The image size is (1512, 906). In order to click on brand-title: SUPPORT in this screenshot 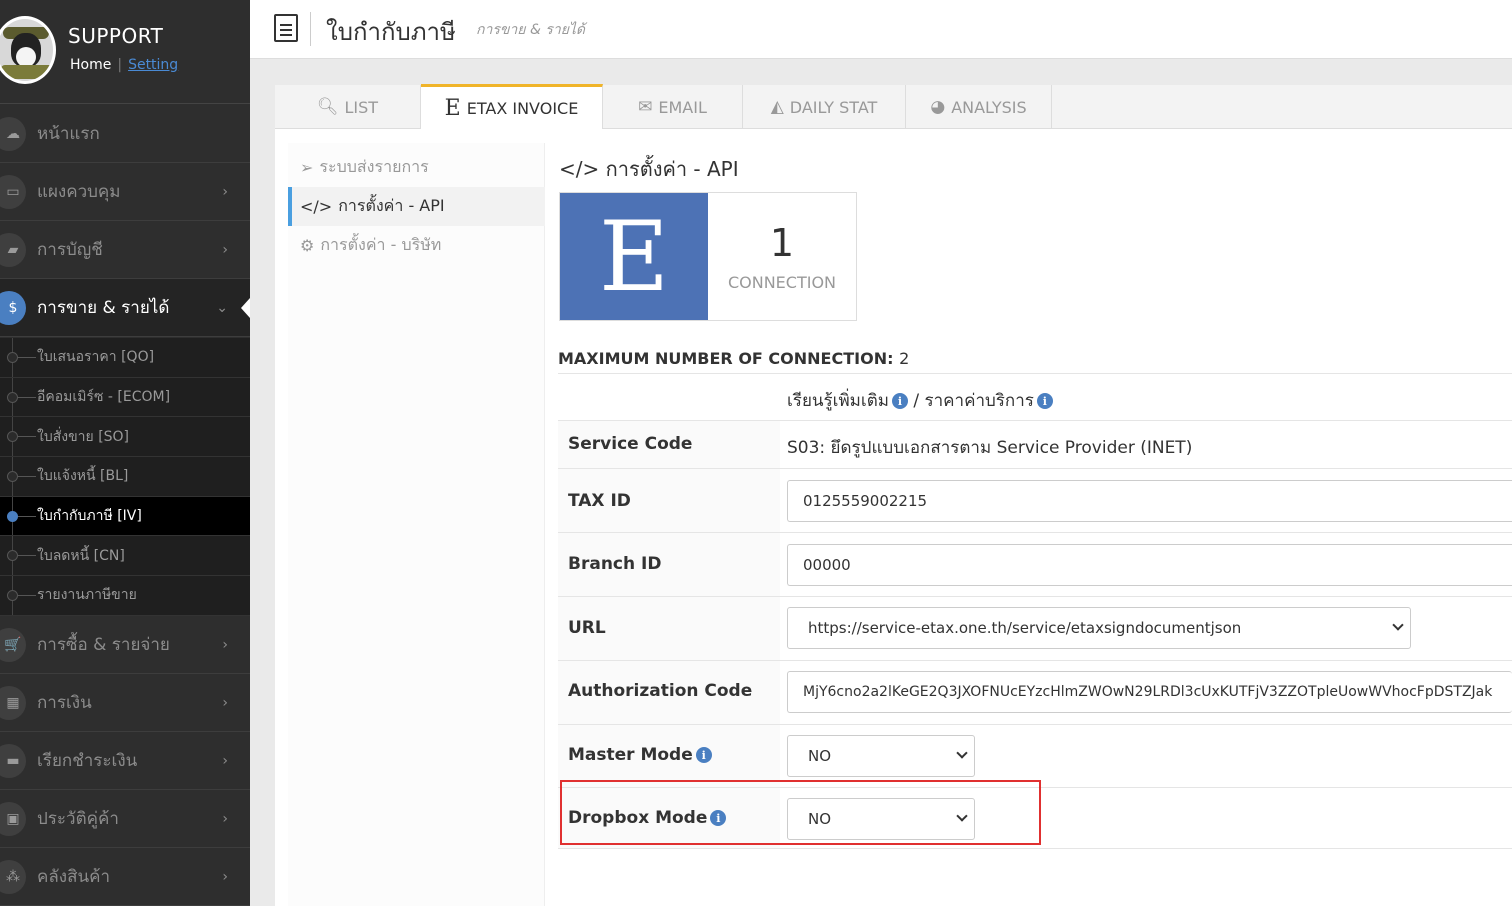, I will do `click(116, 36)`.